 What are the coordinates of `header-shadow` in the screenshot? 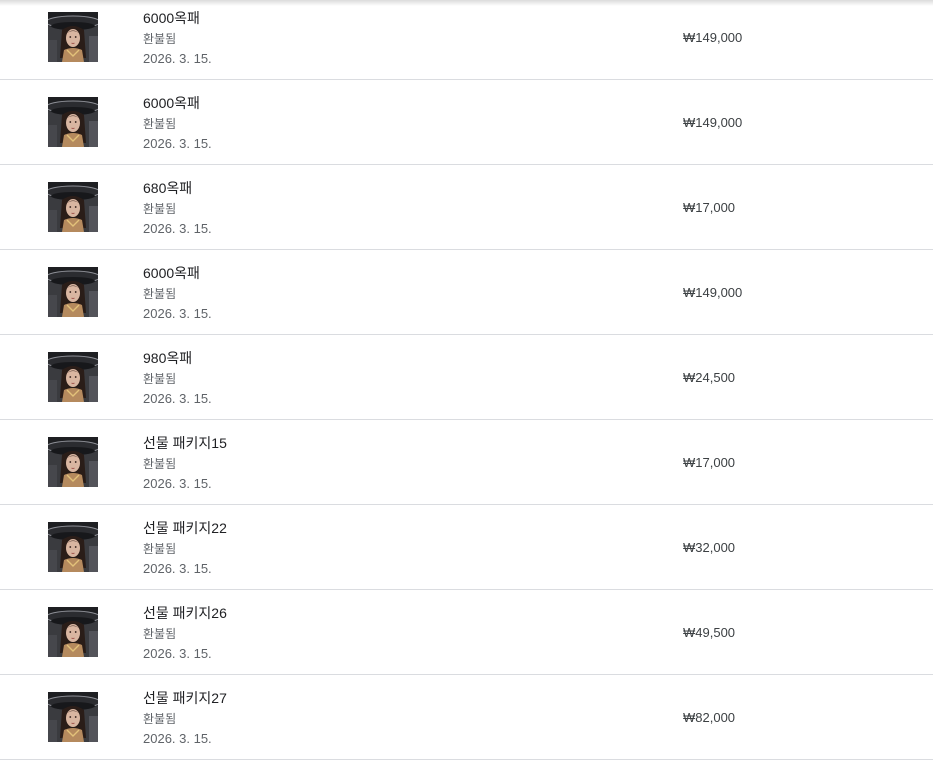 It's located at (466, 3).